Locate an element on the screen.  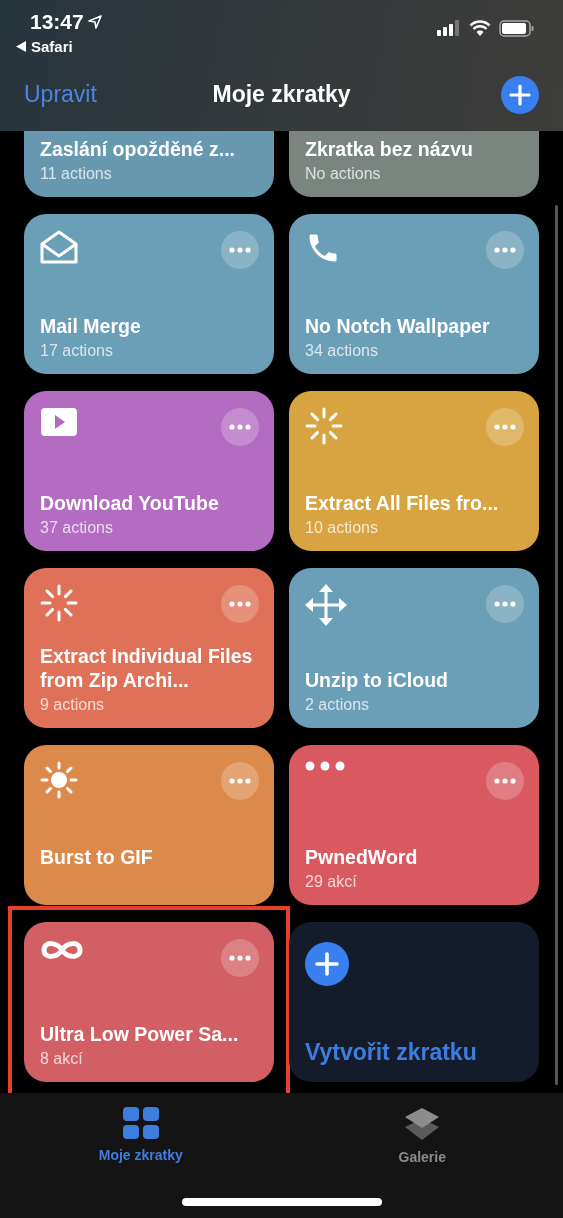
edit-button: Upravit is located at coordinates (60, 94).